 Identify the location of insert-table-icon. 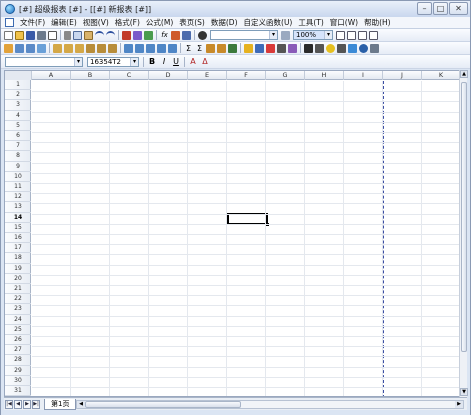
(126, 35).